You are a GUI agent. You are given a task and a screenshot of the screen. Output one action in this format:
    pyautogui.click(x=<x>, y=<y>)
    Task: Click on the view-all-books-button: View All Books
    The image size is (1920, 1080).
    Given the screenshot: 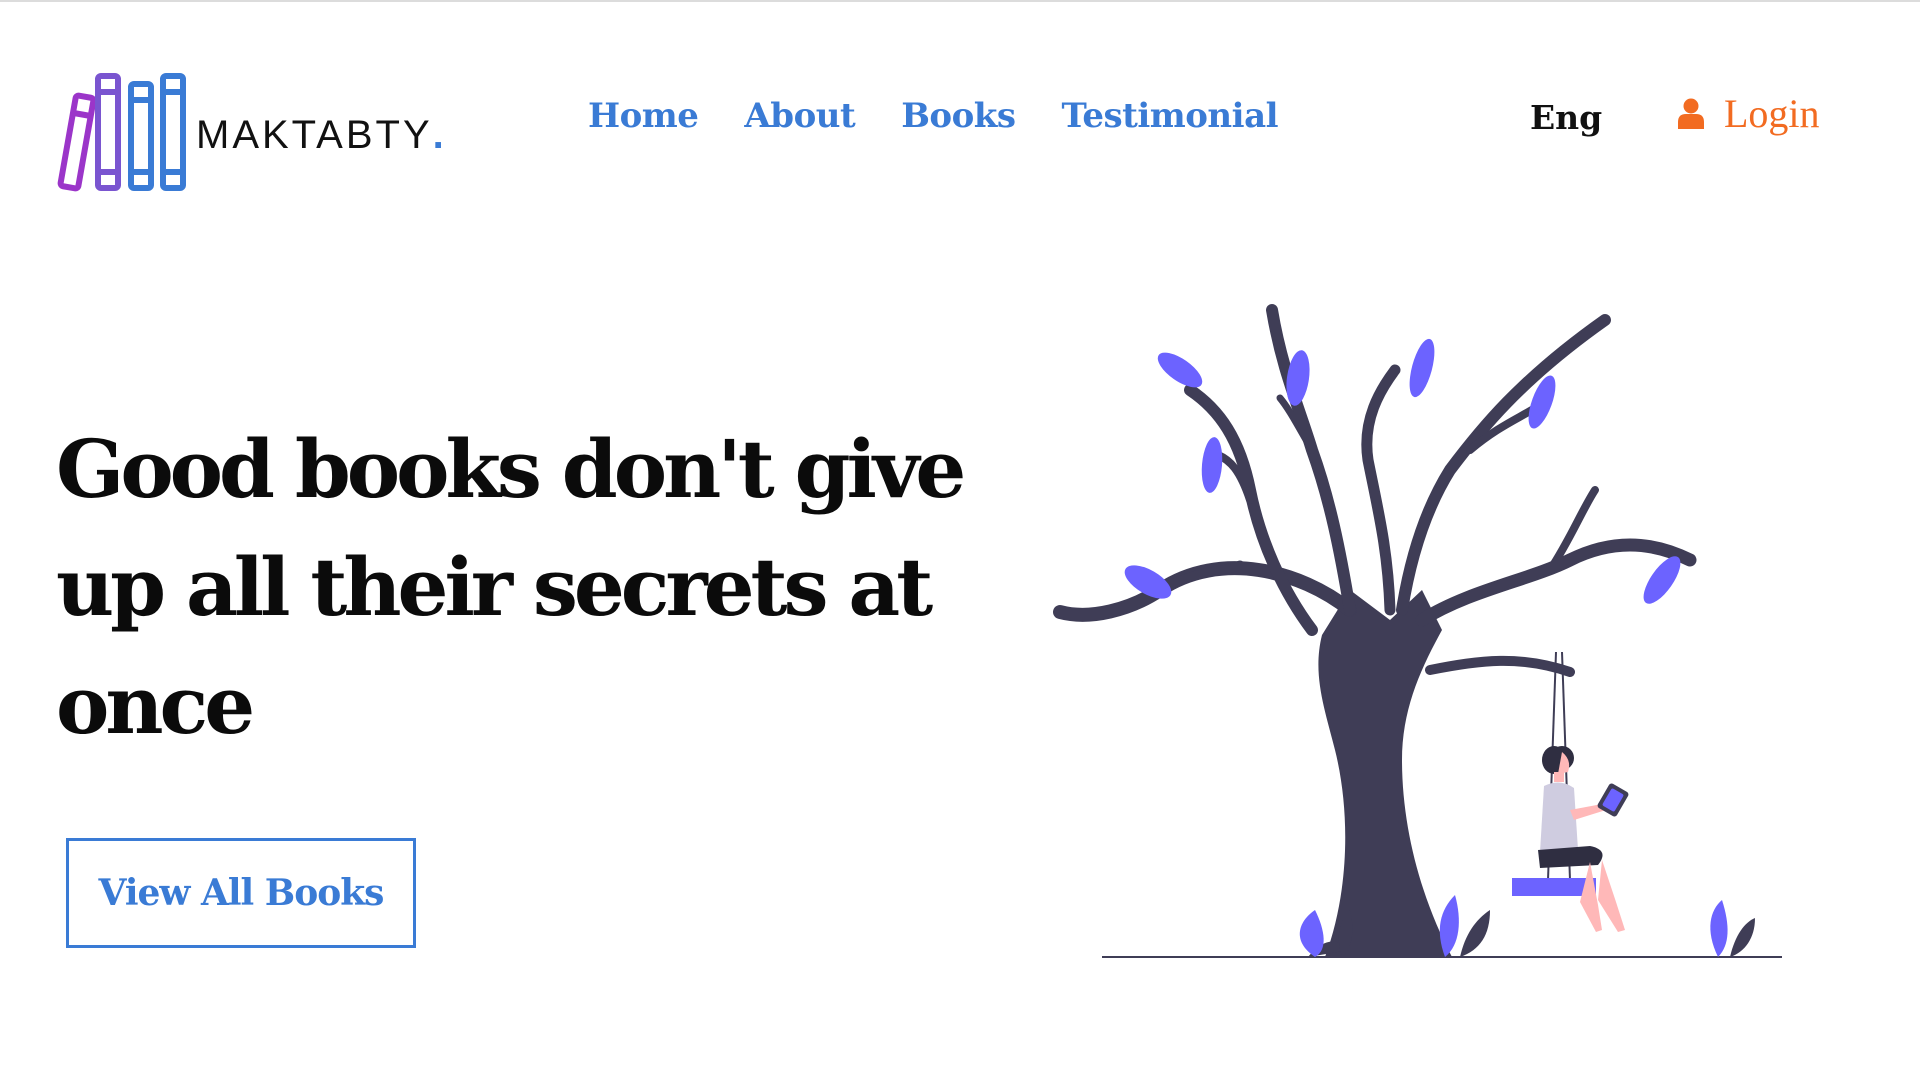 What is the action you would take?
    pyautogui.click(x=241, y=893)
    